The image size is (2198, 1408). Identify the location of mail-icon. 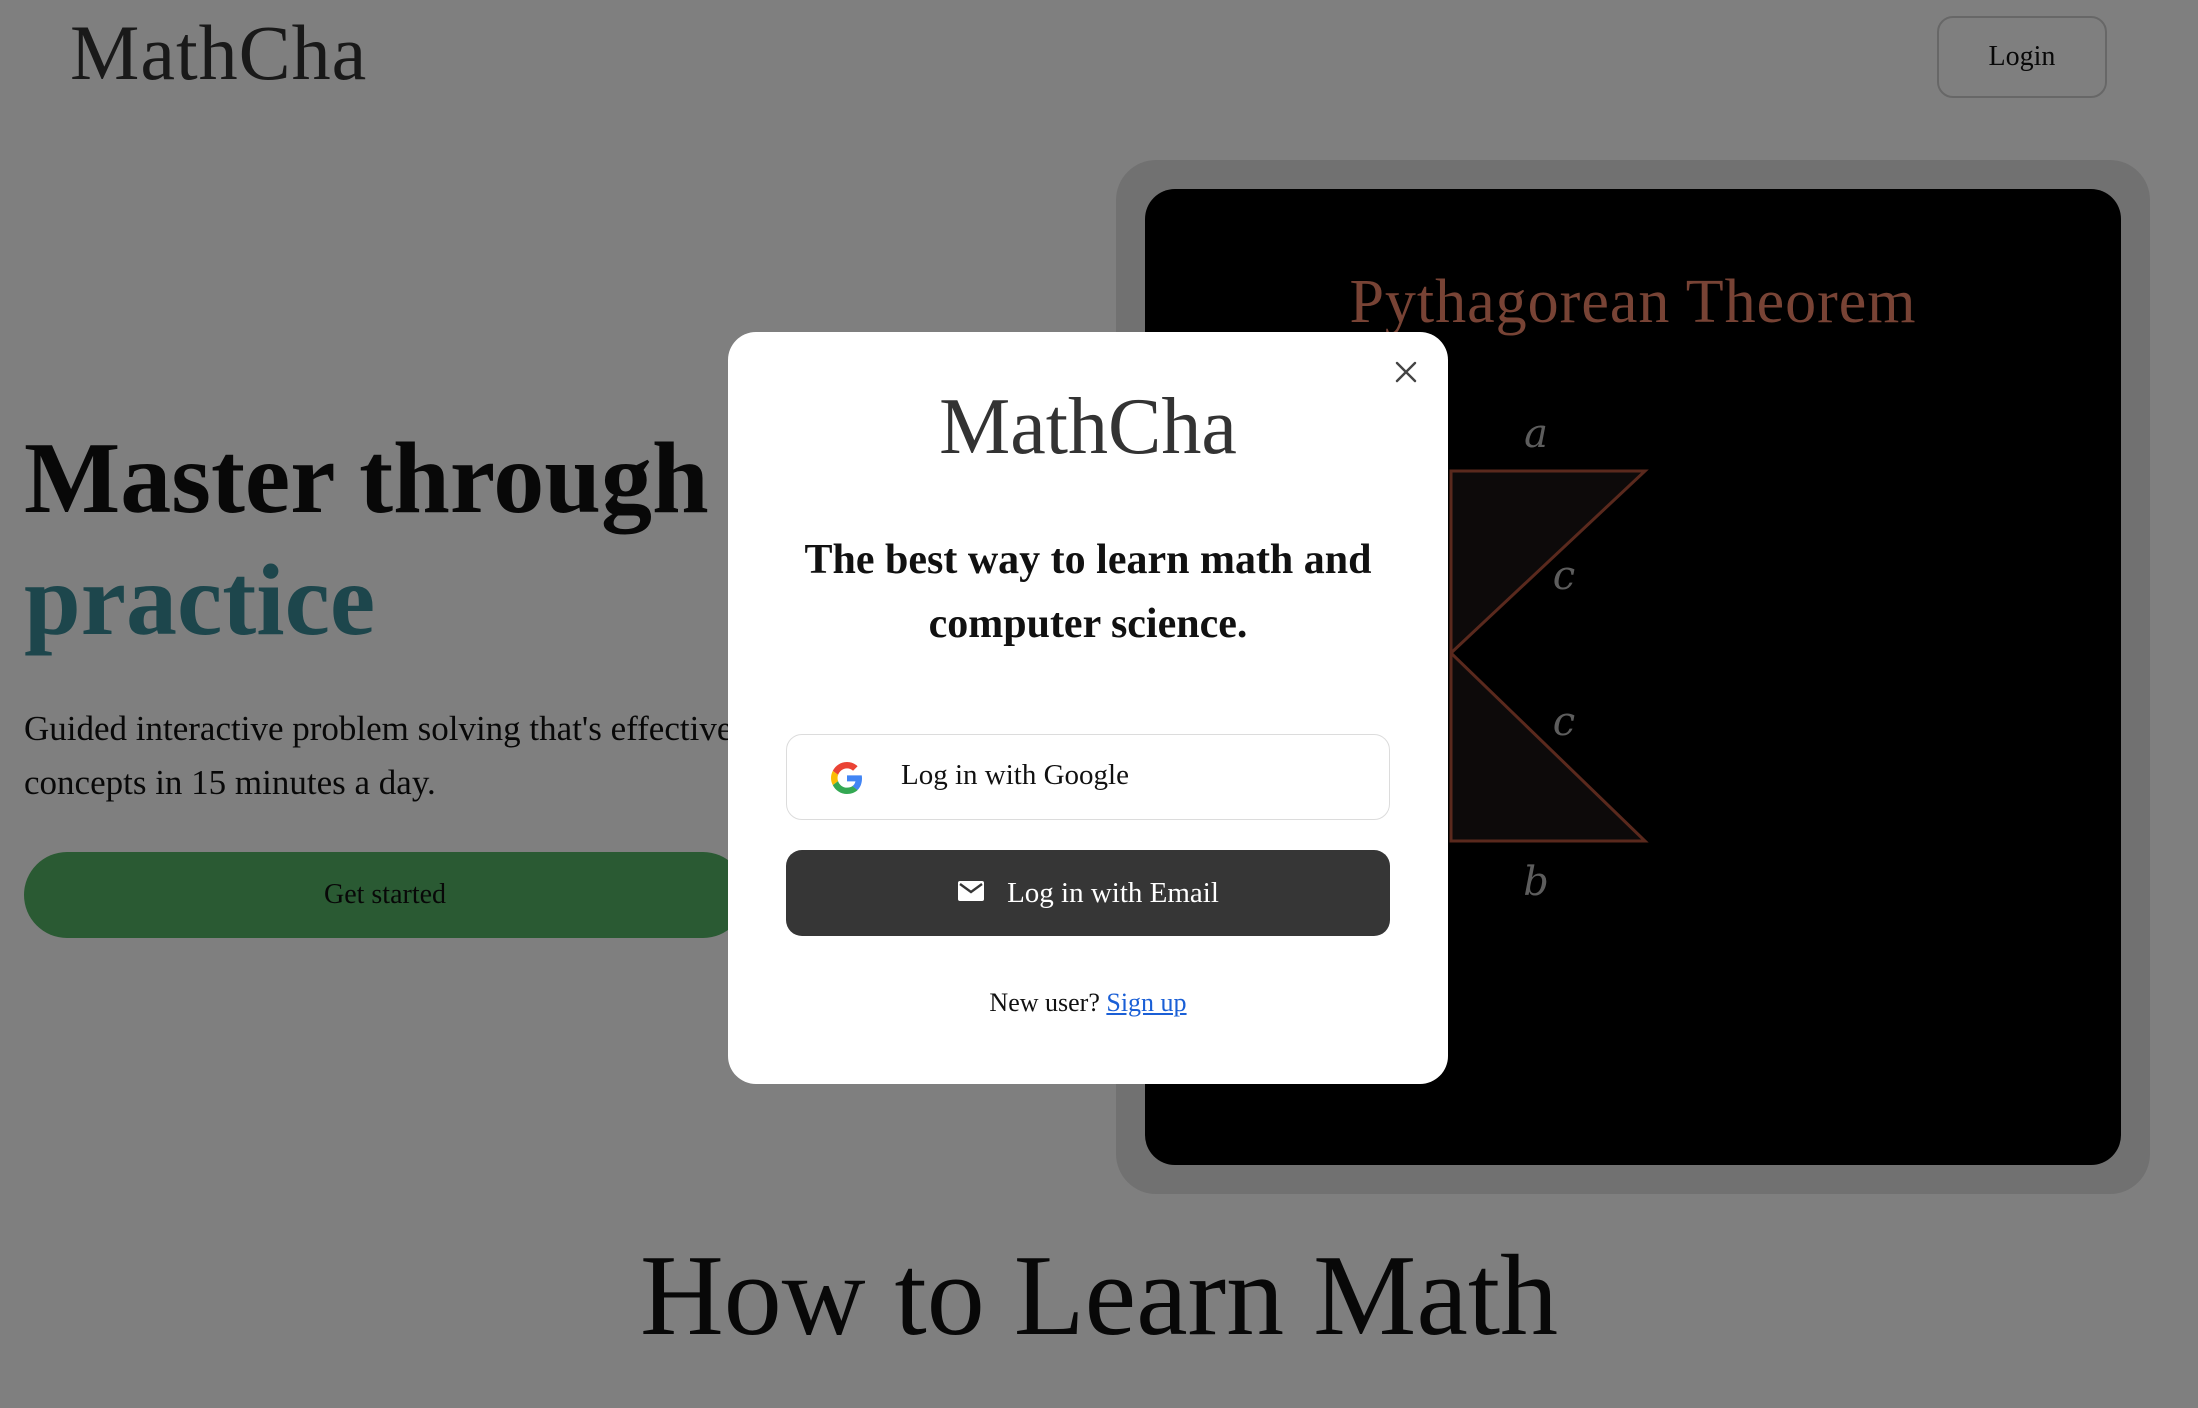
(971, 893).